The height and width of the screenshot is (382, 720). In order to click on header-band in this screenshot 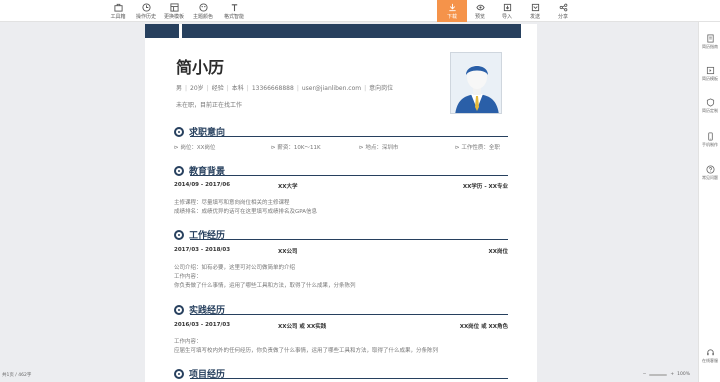, I will do `click(341, 31)`.